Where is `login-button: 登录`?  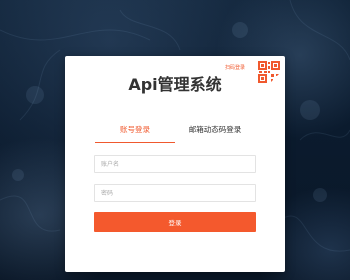 login-button: 登录 is located at coordinates (175, 222).